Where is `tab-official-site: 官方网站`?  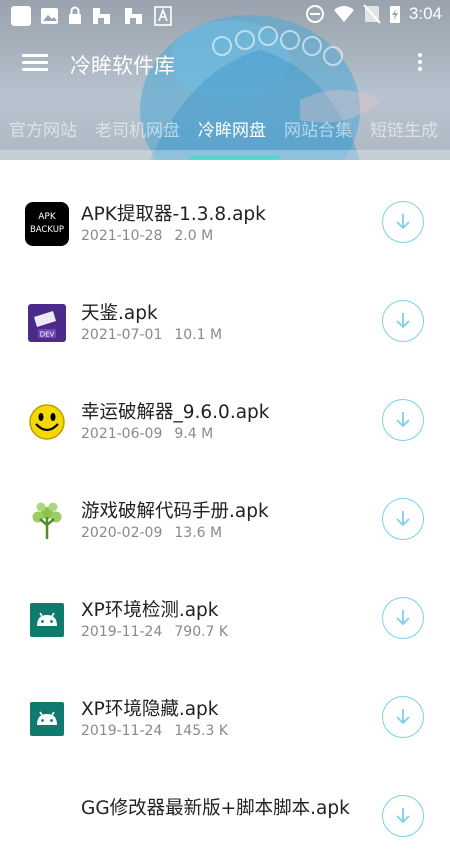 tab-official-site: 官方网站 is located at coordinates (43, 131).